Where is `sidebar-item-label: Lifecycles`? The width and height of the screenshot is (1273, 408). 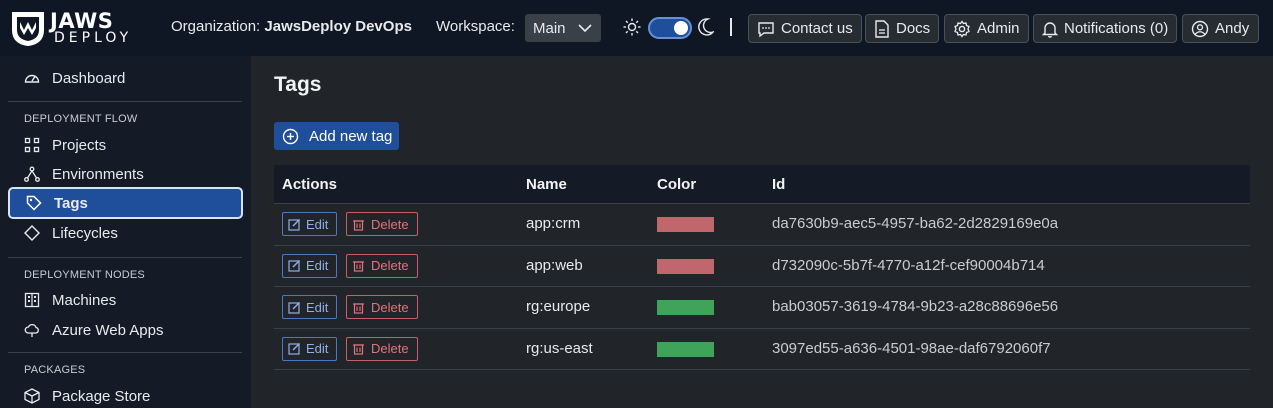 sidebar-item-label: Lifecycles is located at coordinates (85, 233).